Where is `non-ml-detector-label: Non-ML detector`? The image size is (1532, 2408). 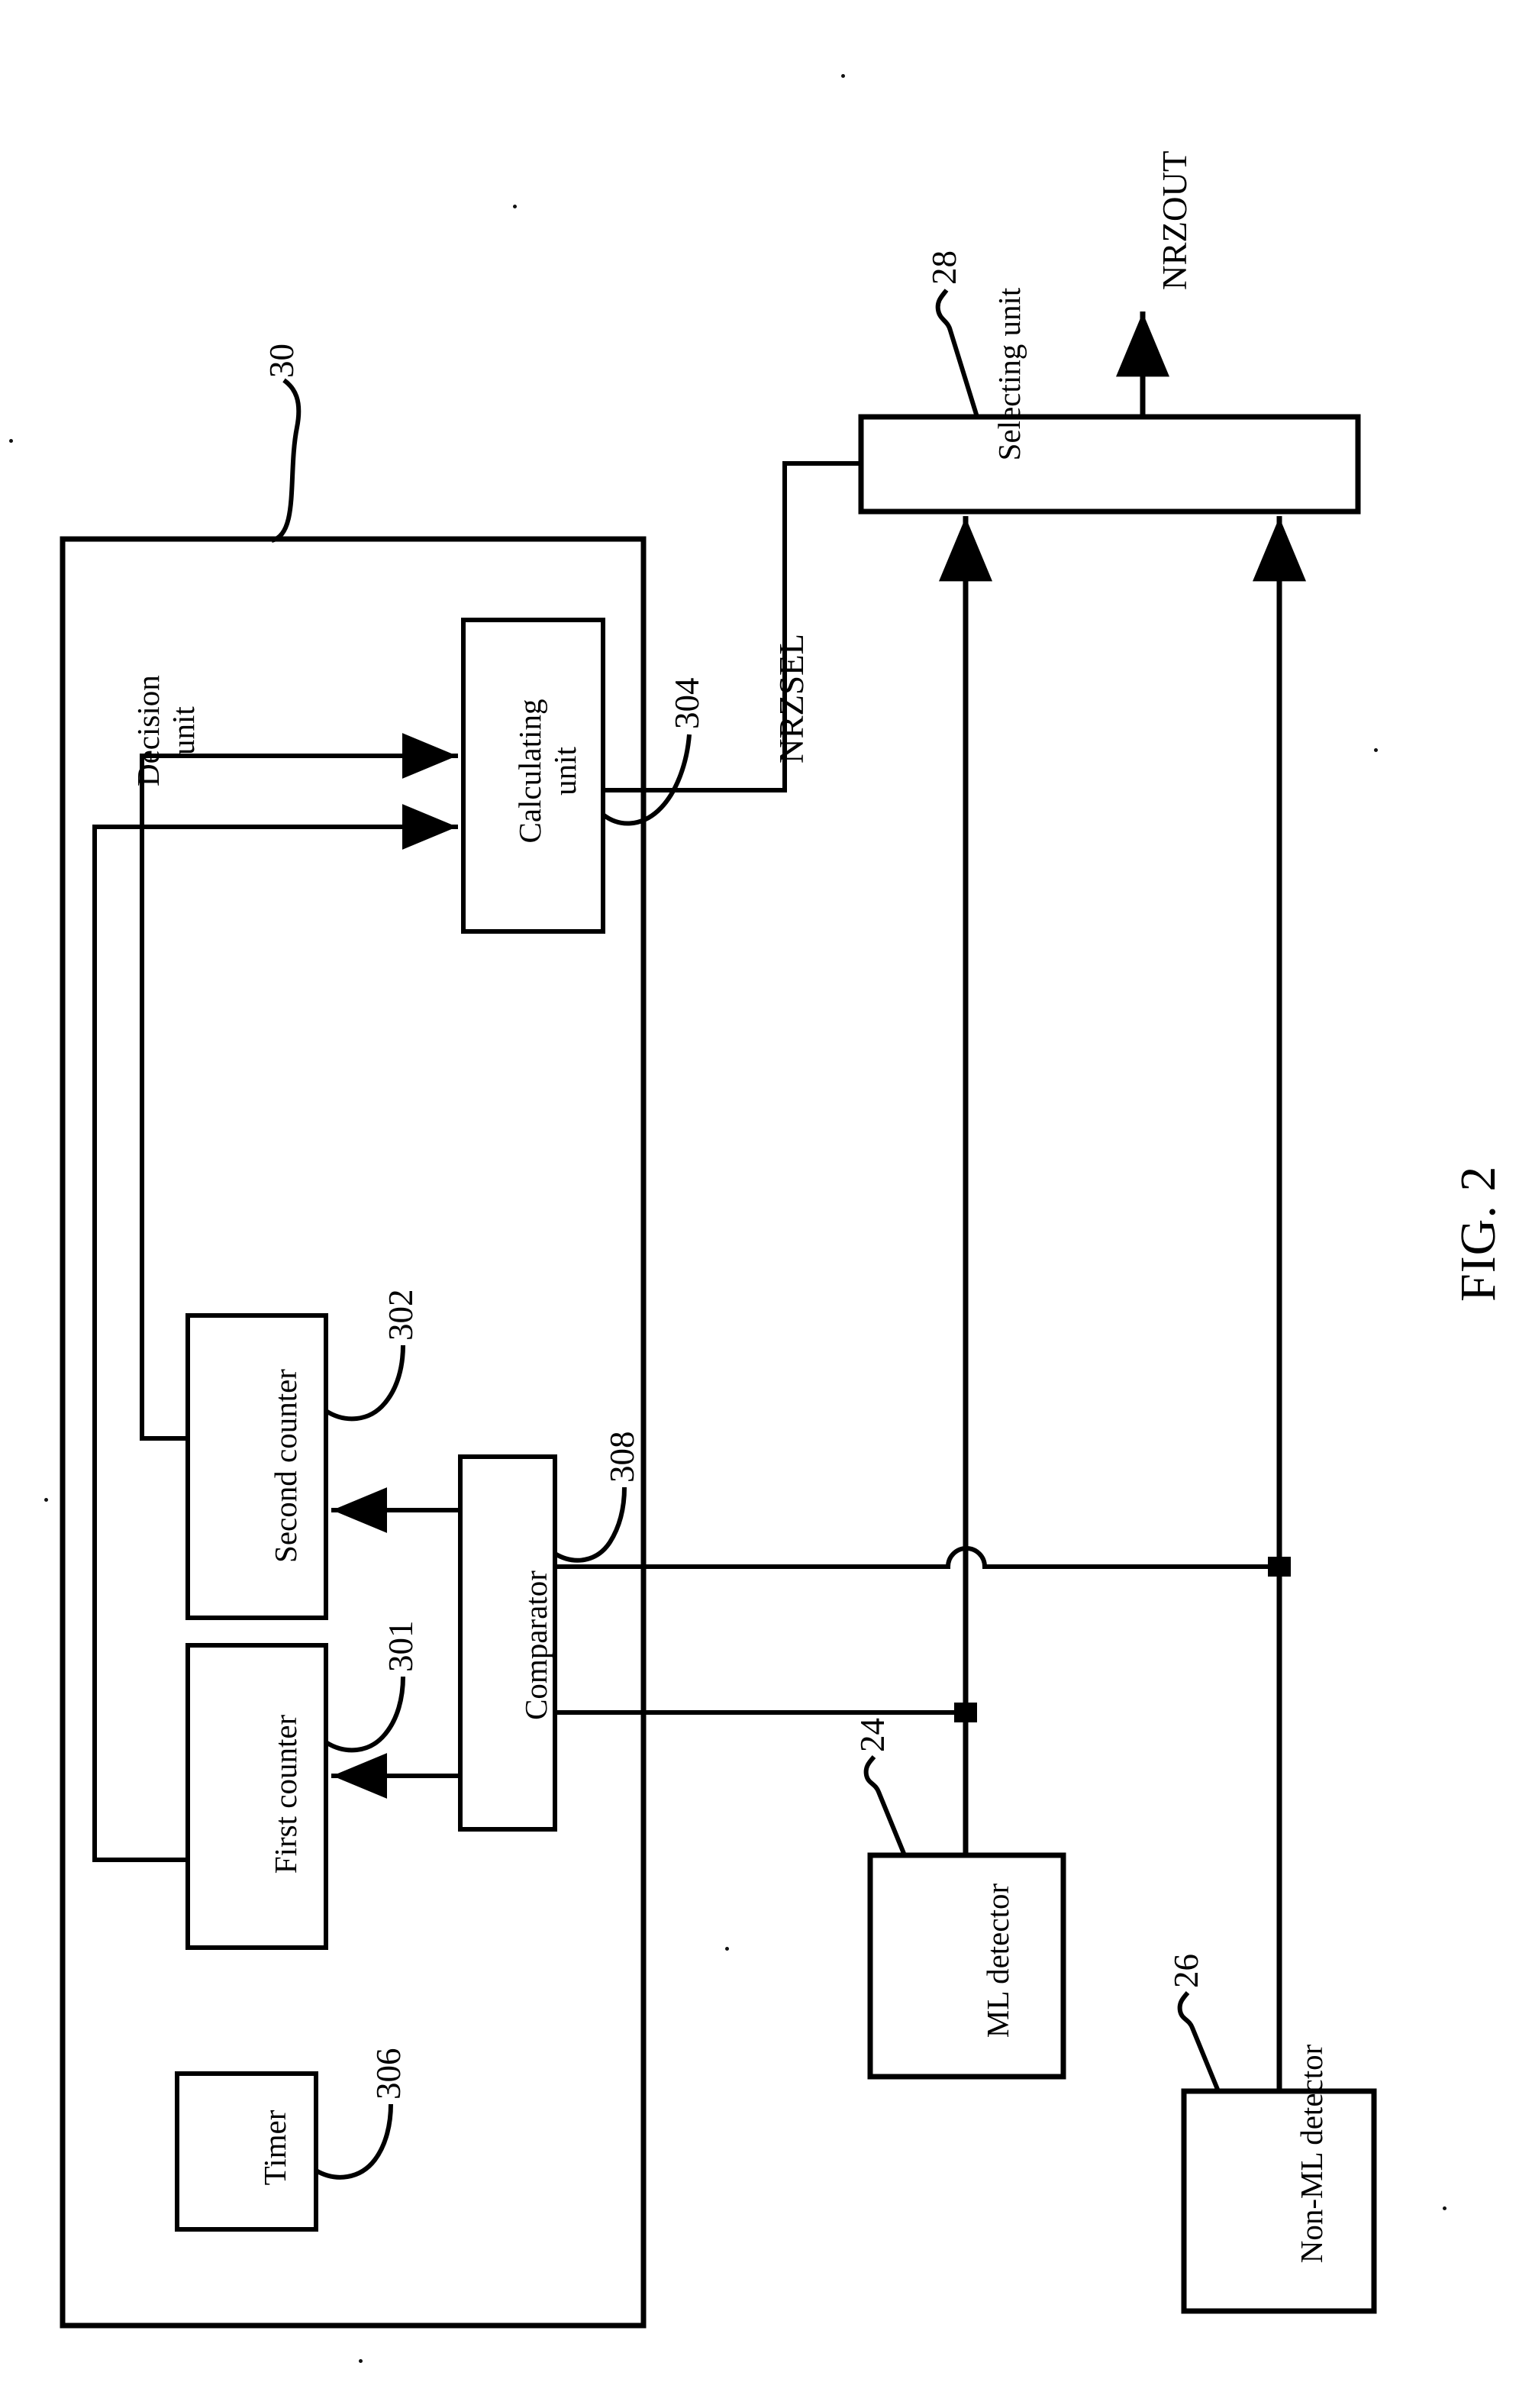 non-ml-detector-label: Non-ML detector is located at coordinates (1312, 2154).